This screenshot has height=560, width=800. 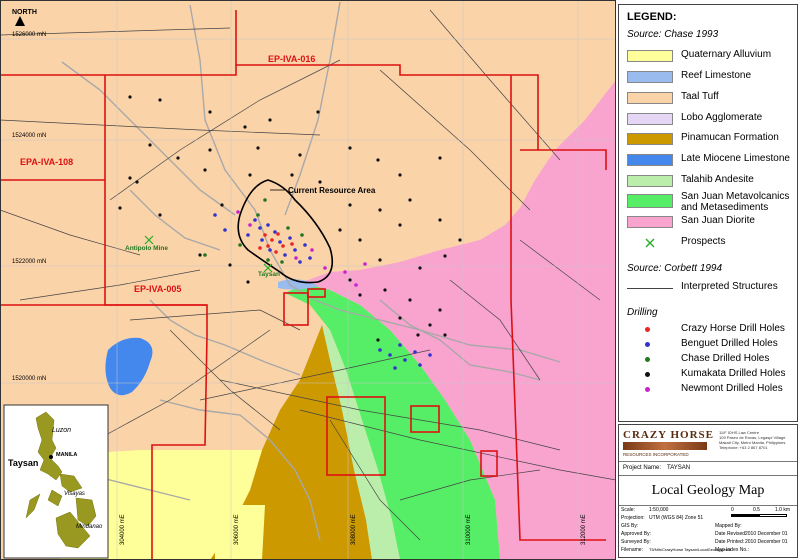 I want to click on coord-1526000: 1526000 mN, so click(x=29, y=35).